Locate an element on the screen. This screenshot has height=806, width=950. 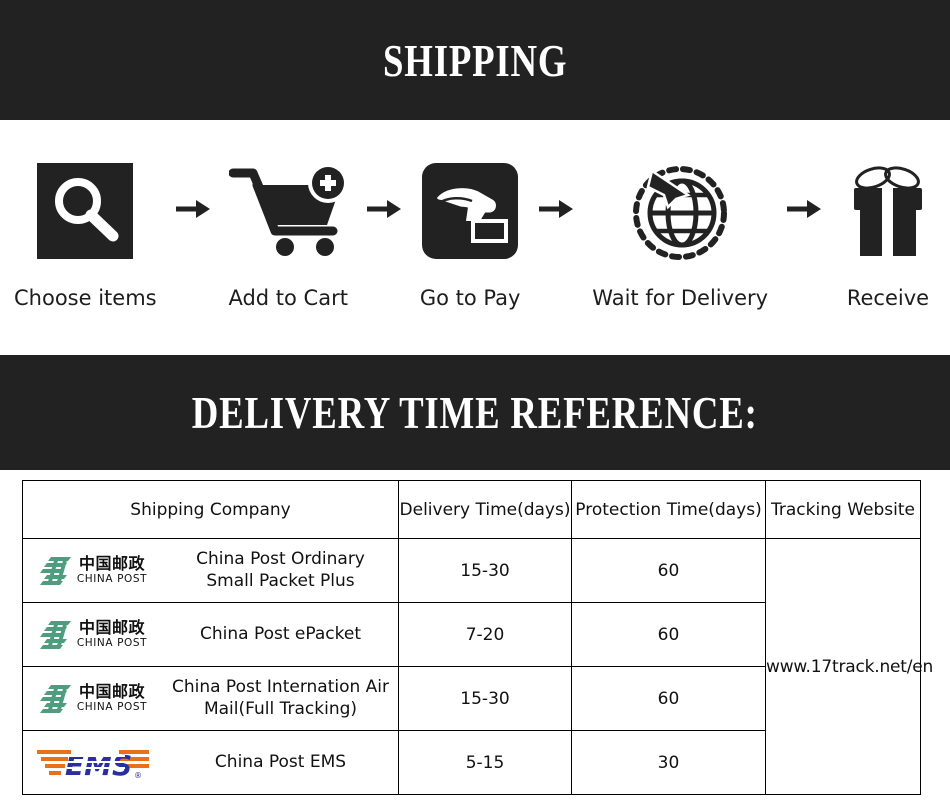
globe-airplane-icon is located at coordinates (680, 211).